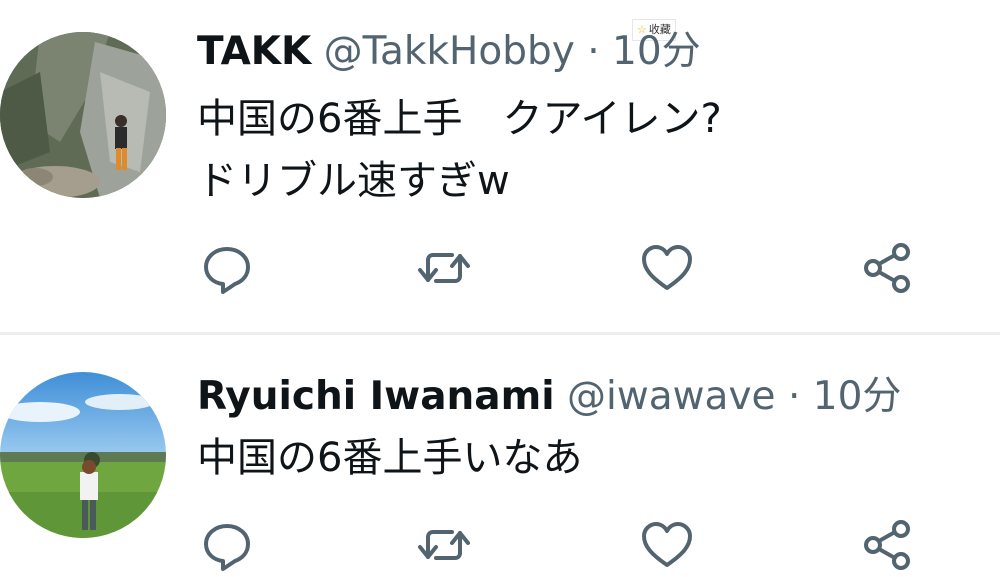 The image size is (1000, 577). What do you see at coordinates (254, 51) in the screenshot?
I see `display-name: TAKK` at bounding box center [254, 51].